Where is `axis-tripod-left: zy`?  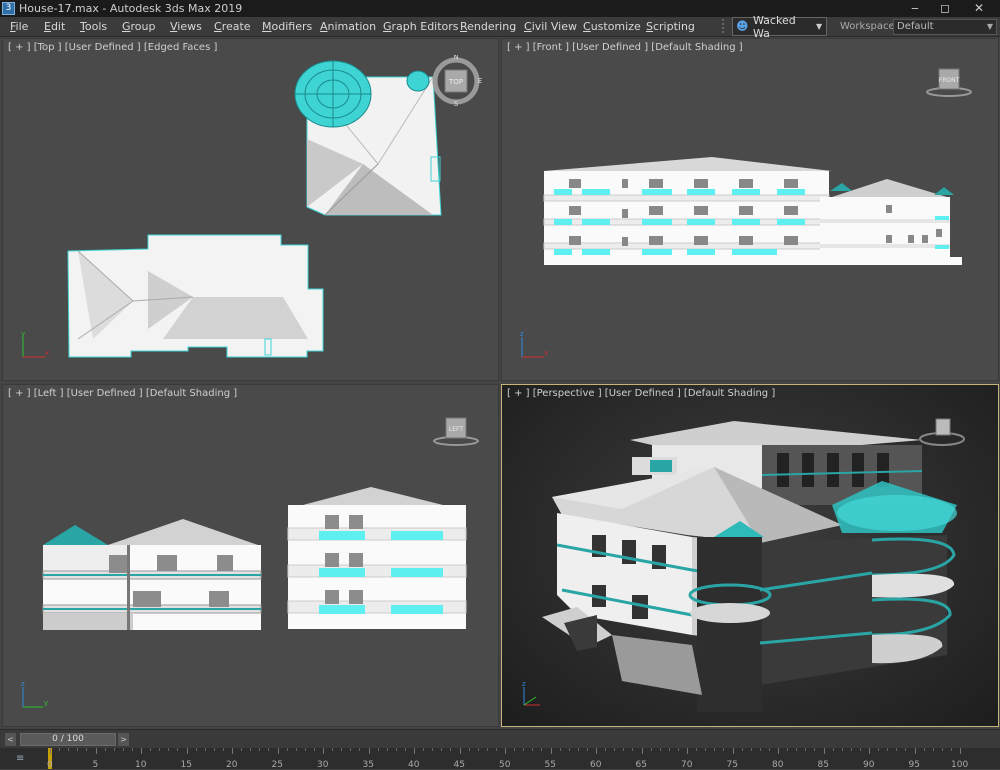 axis-tripod-left: zy is located at coordinates (34, 697).